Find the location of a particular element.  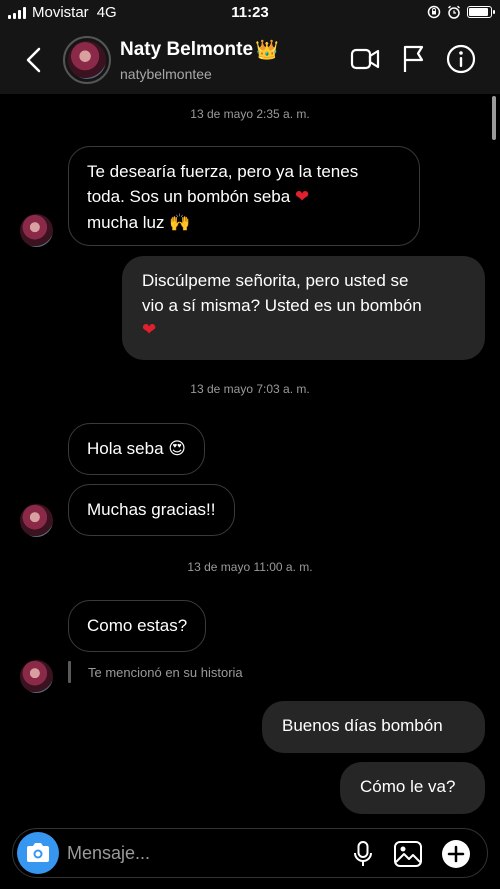

sent-message: Buenos días bombón is located at coordinates (373, 727).